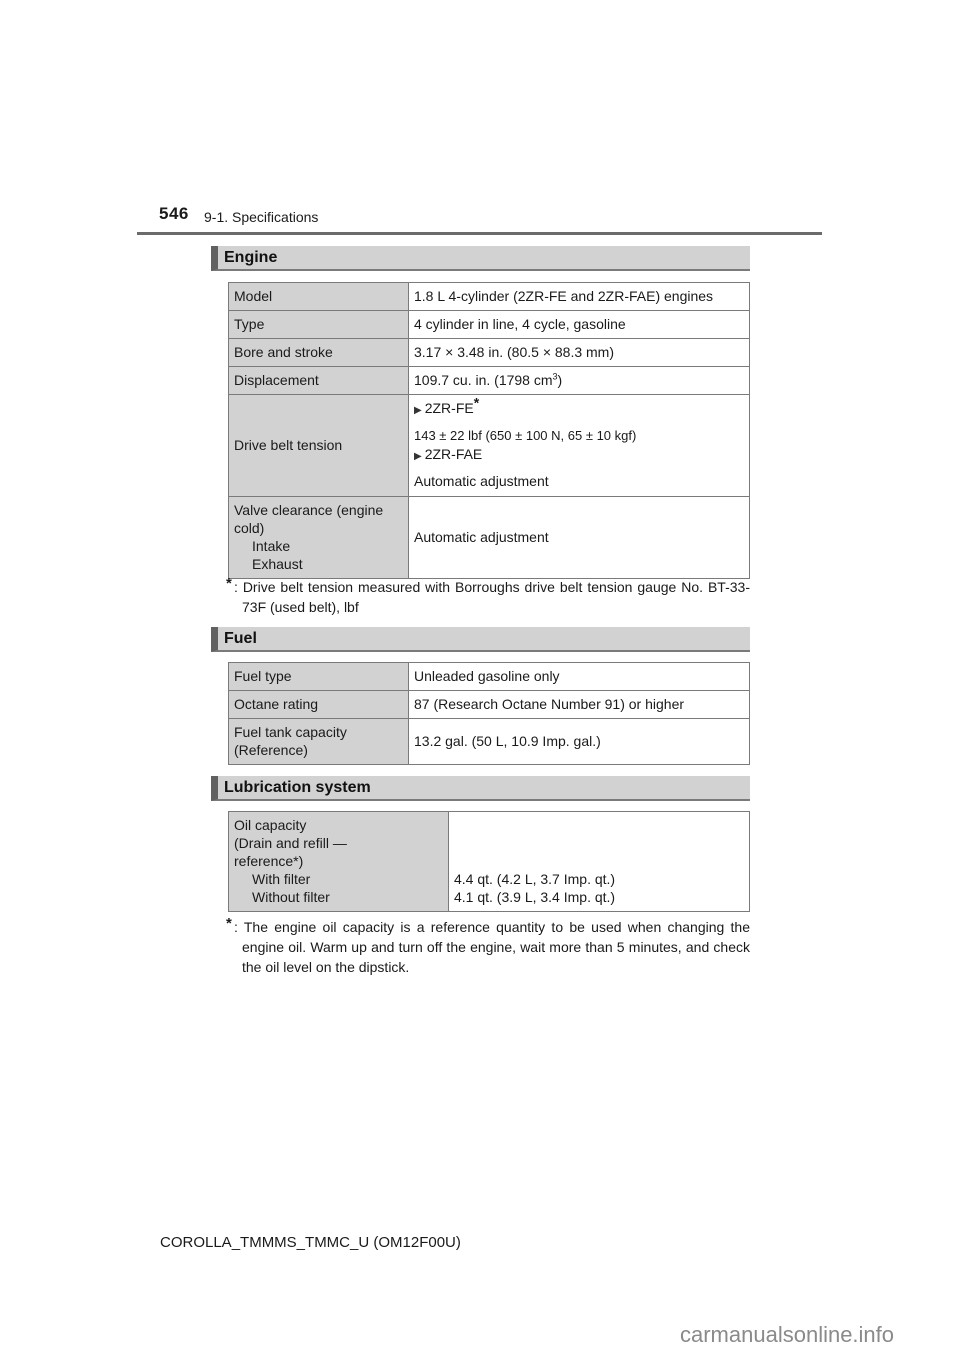 Image resolution: width=960 pixels, height=1358 pixels. I want to click on label-exhaust: Exhaust, so click(277, 564).